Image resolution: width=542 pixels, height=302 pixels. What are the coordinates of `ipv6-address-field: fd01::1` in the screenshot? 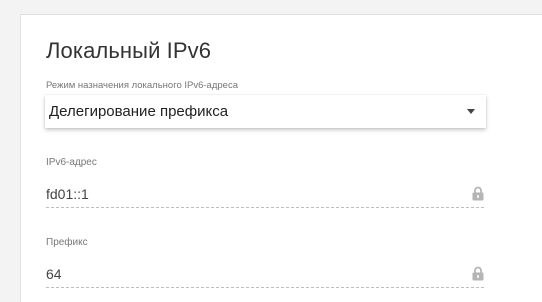 It's located at (265, 195).